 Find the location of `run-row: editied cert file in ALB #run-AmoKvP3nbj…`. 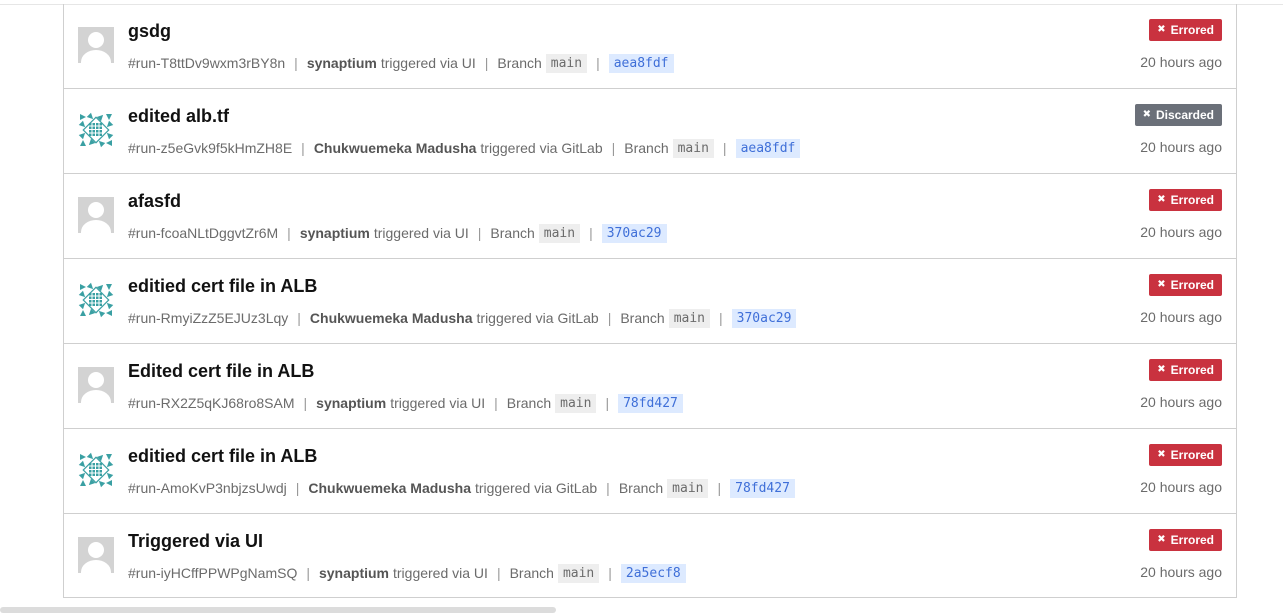

run-row: editied cert file in ALB #run-AmoKvP3nbj… is located at coordinates (650, 471).